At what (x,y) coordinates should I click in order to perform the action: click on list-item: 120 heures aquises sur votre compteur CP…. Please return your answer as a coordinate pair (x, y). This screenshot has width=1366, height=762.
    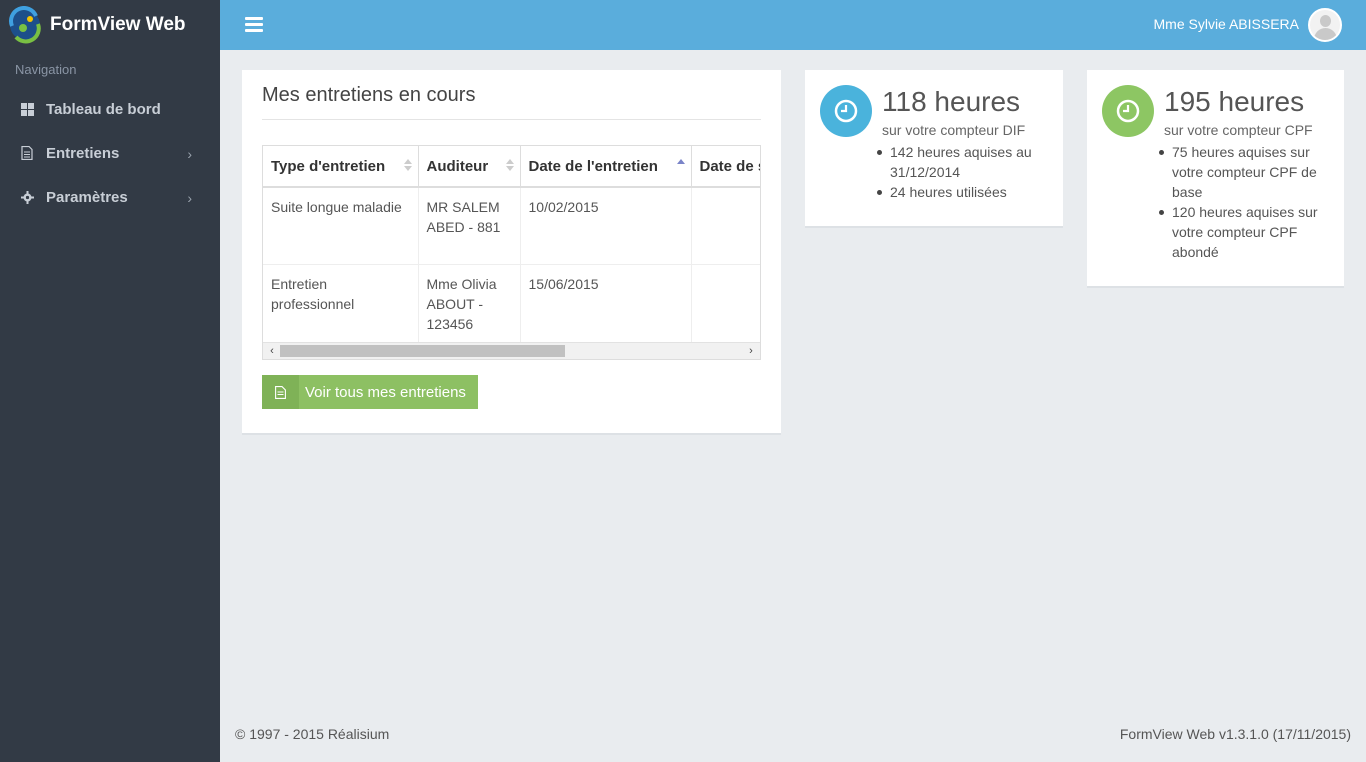
    Looking at the image, I should click on (1248, 232).